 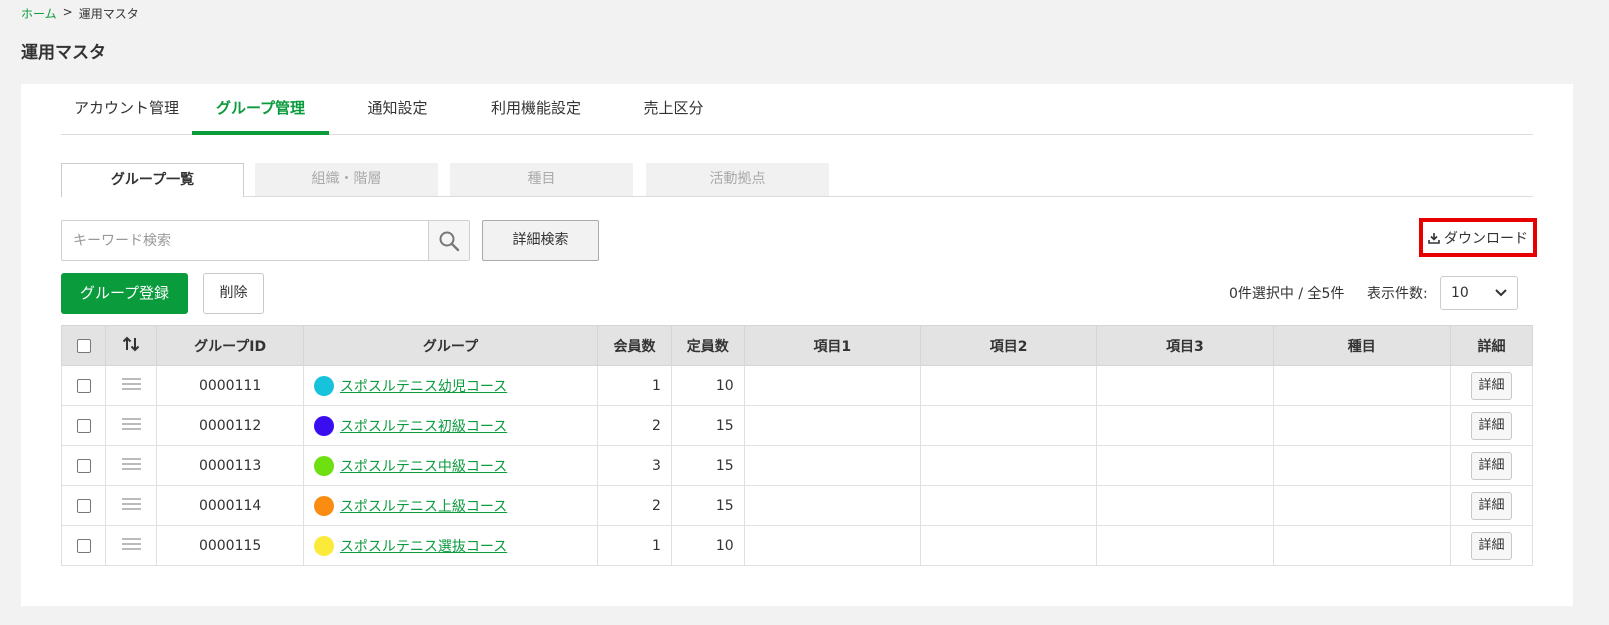 I want to click on group-cell: スポスルテニス幼児コース, so click(x=450, y=385).